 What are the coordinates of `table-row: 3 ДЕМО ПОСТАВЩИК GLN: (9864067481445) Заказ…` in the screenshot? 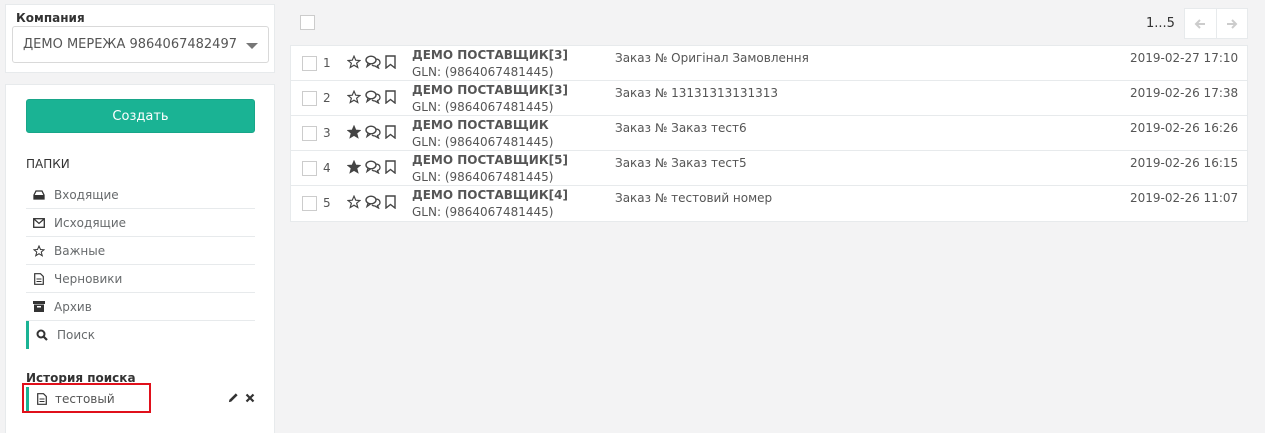 It's located at (769, 133).